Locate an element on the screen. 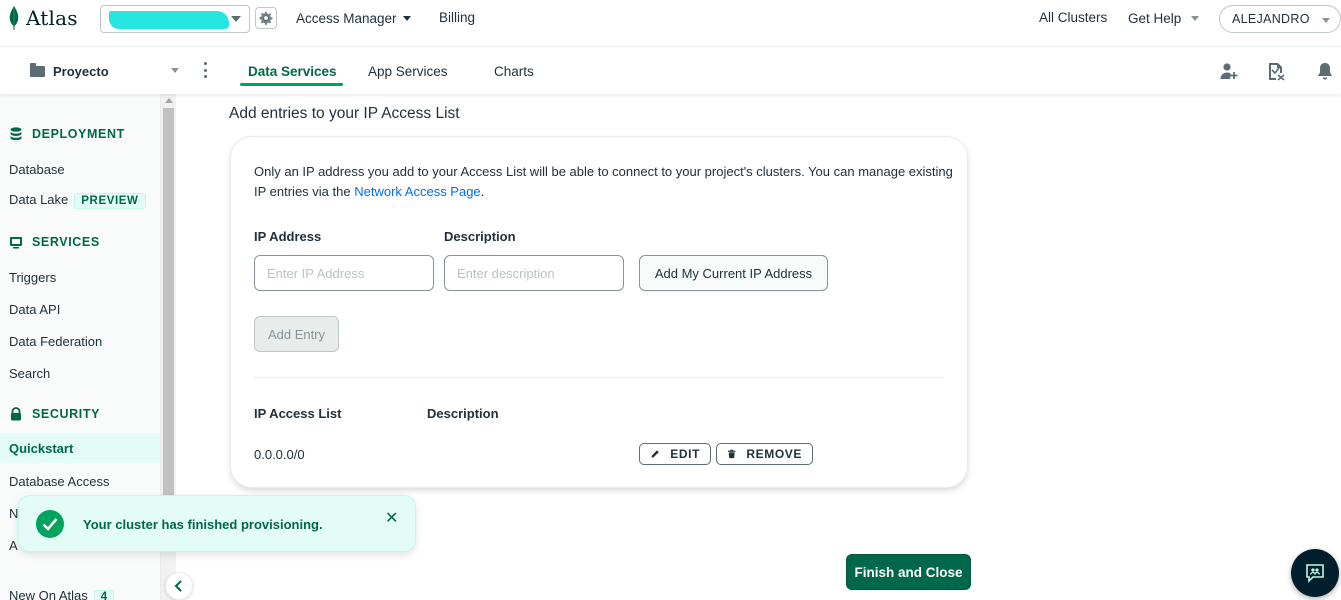 The height and width of the screenshot is (600, 1341). deployment-label: DEPLOYMENT is located at coordinates (78, 134).